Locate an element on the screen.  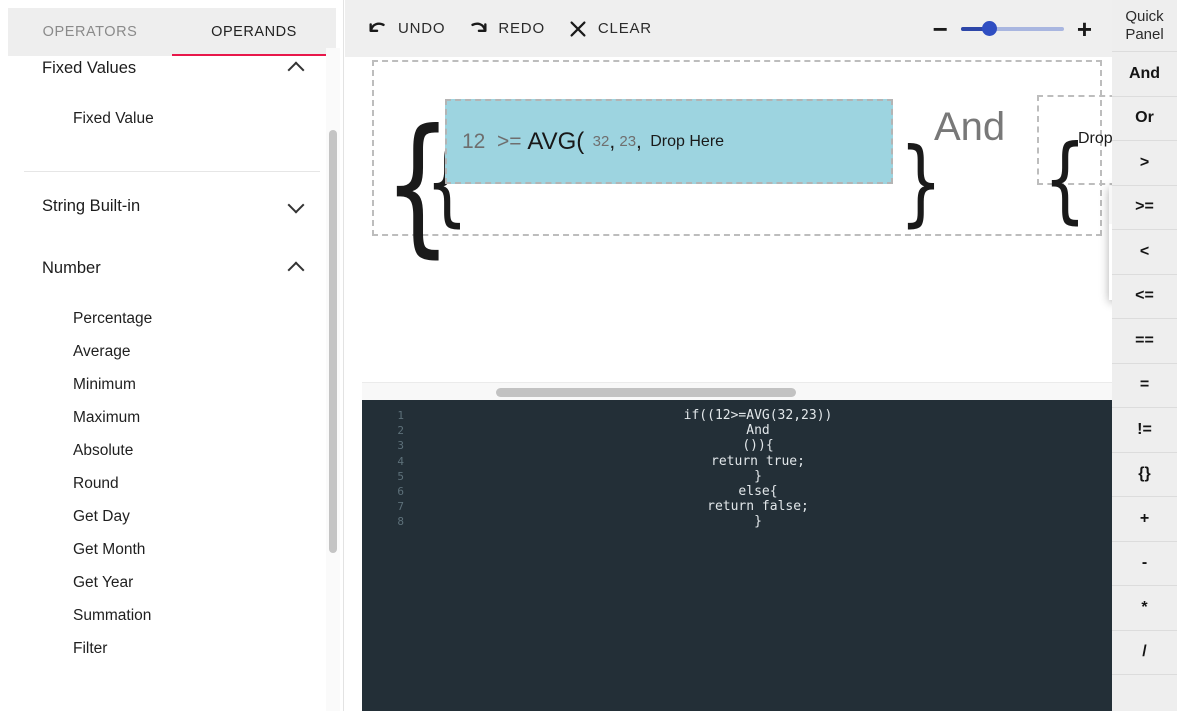
quick-panel-item-divide: / is located at coordinates (1144, 652).